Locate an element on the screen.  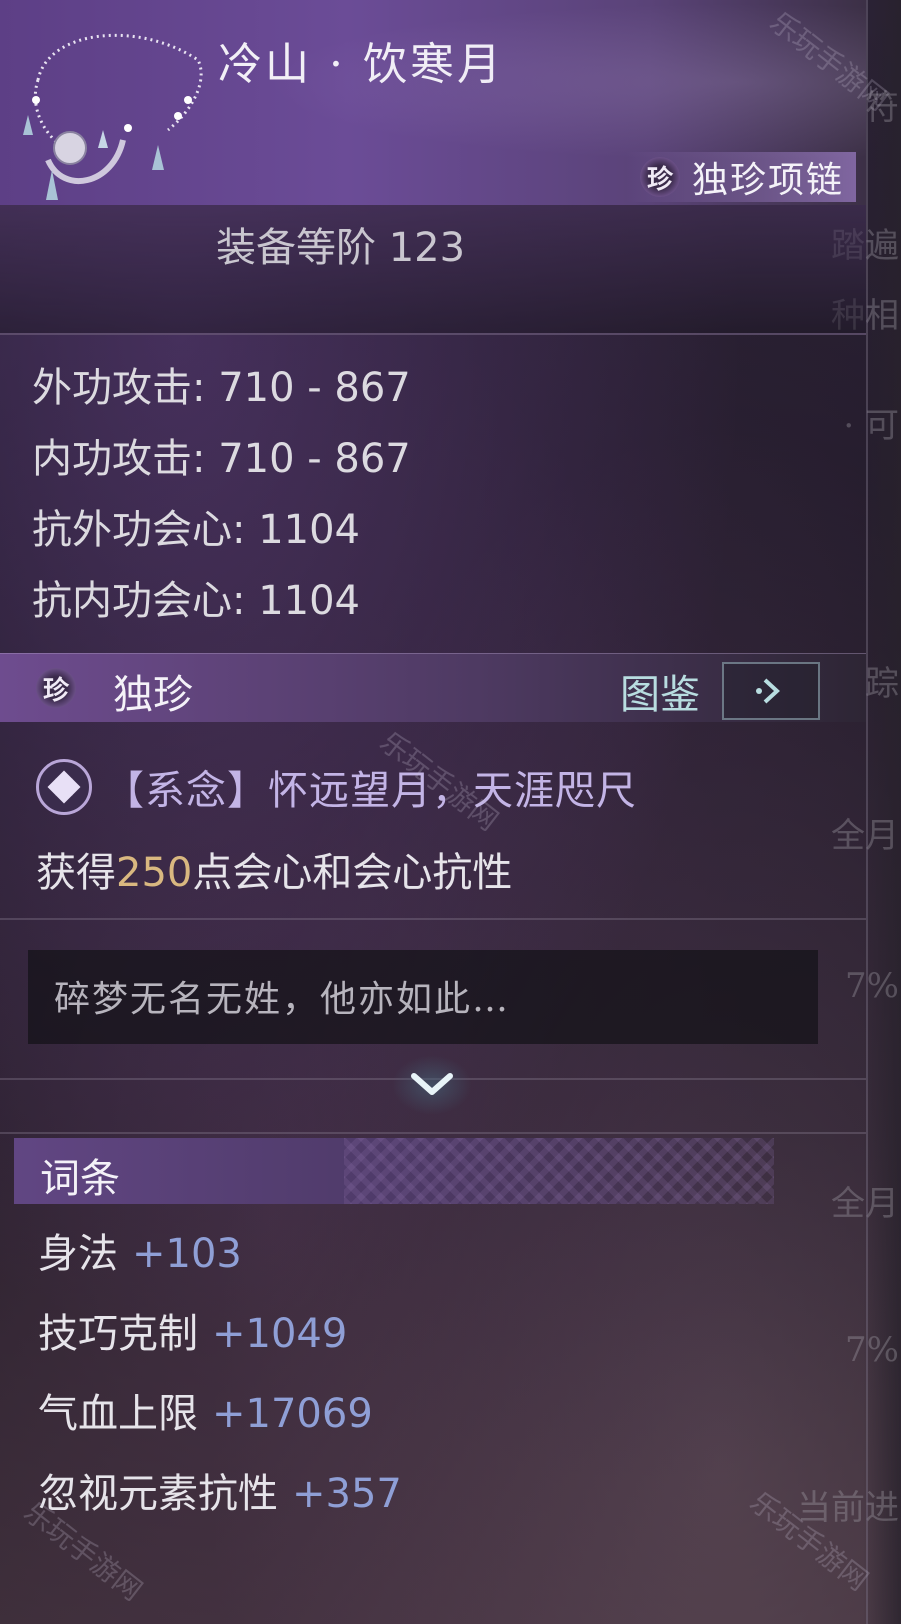
tujian-button is located at coordinates (771, 691).